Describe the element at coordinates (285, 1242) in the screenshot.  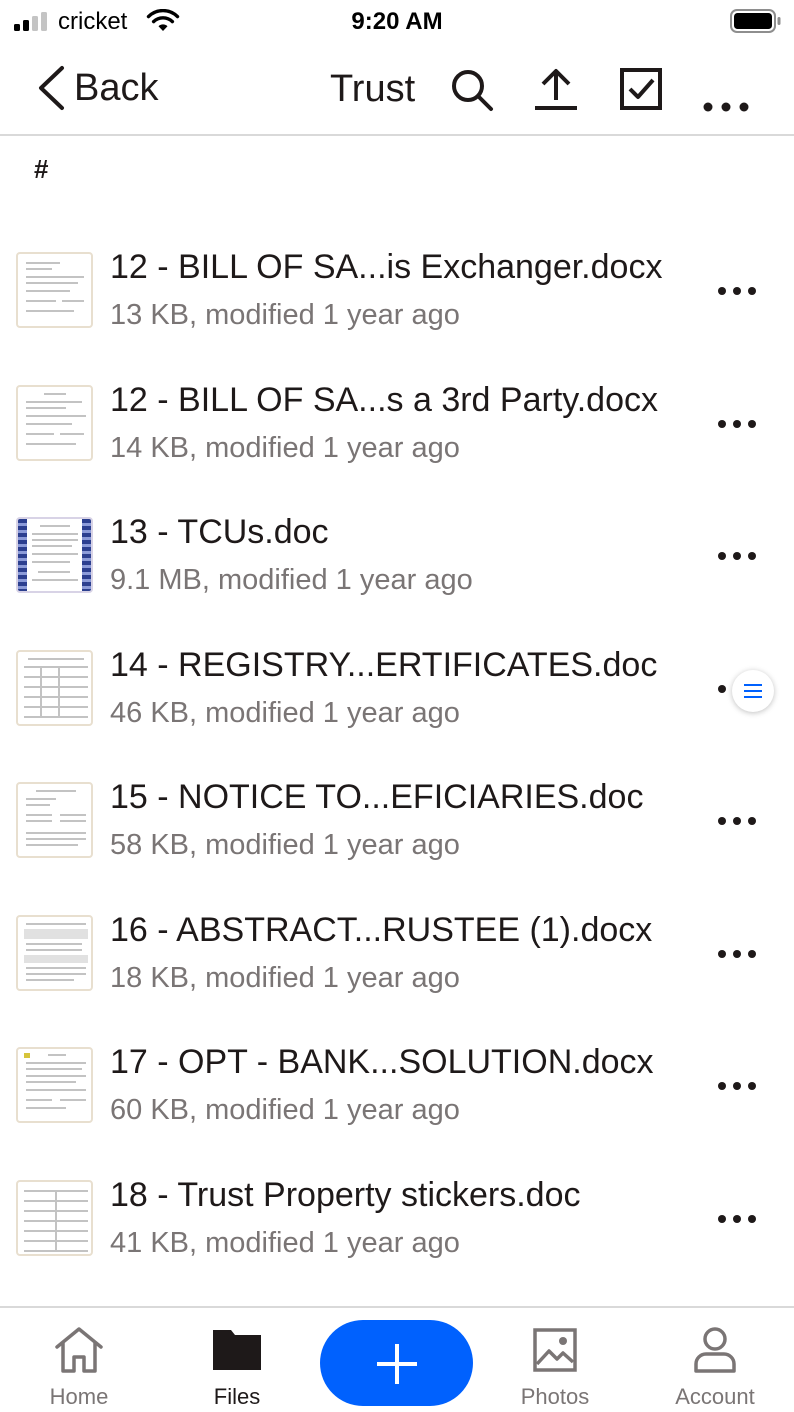
I see `file-meta: 41 KB, modified 1 year ago` at that location.